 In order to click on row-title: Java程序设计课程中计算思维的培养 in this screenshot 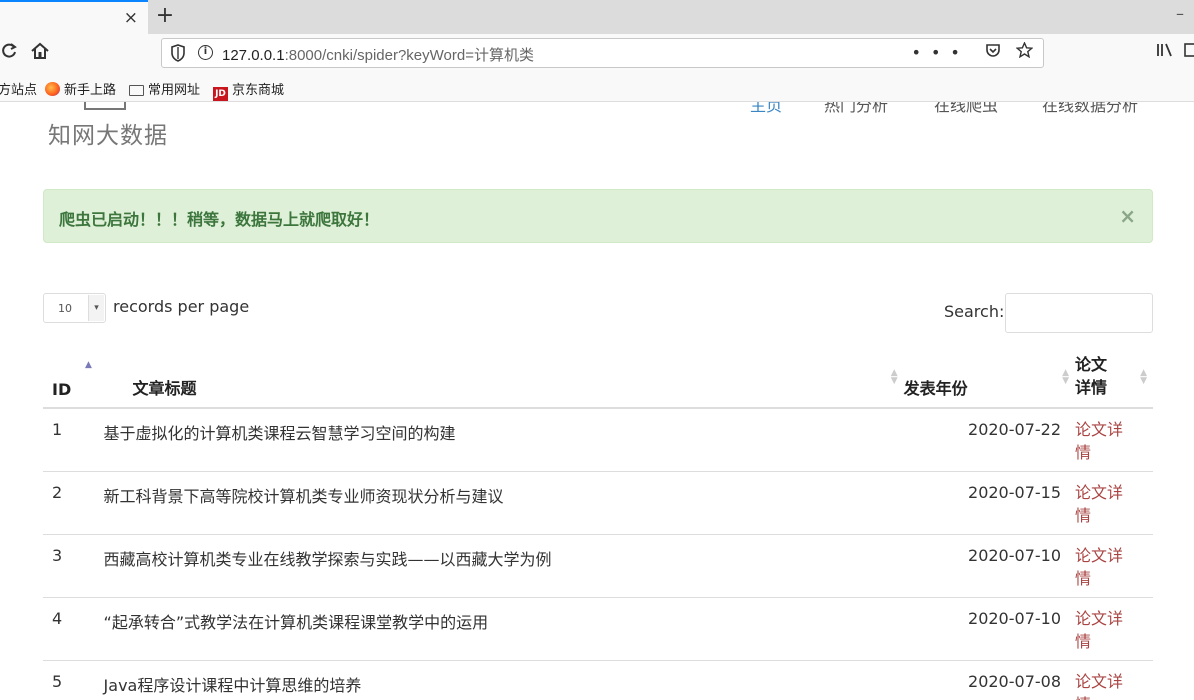, I will do `click(503, 680)`.